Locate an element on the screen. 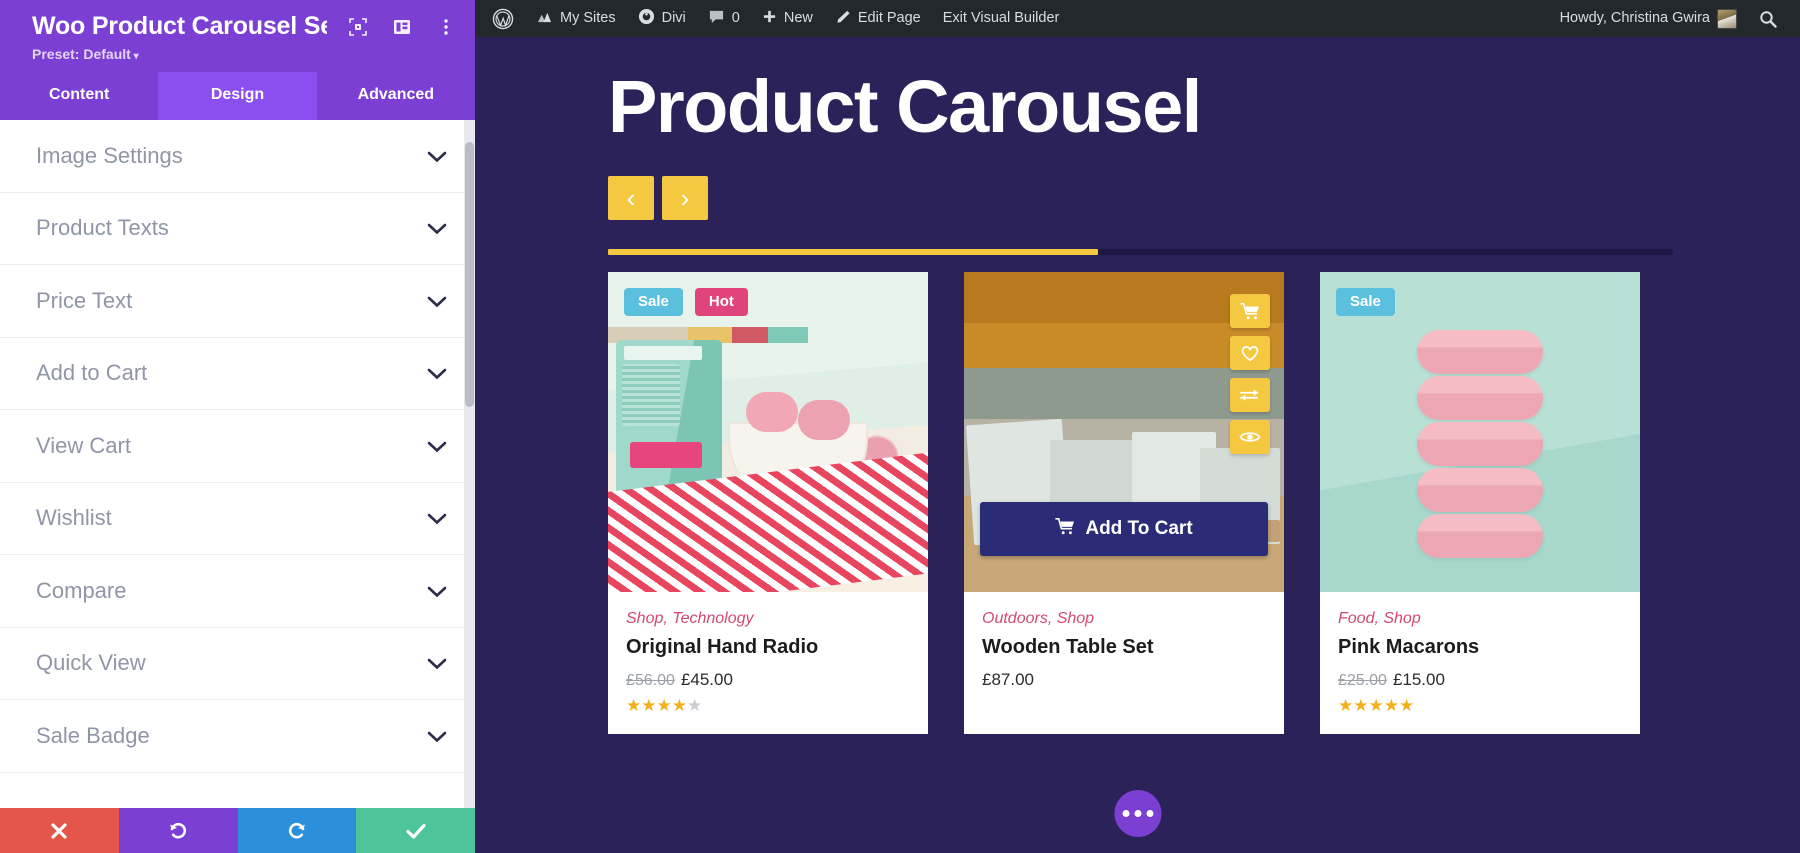  section-label: Image Settings is located at coordinates (109, 155).